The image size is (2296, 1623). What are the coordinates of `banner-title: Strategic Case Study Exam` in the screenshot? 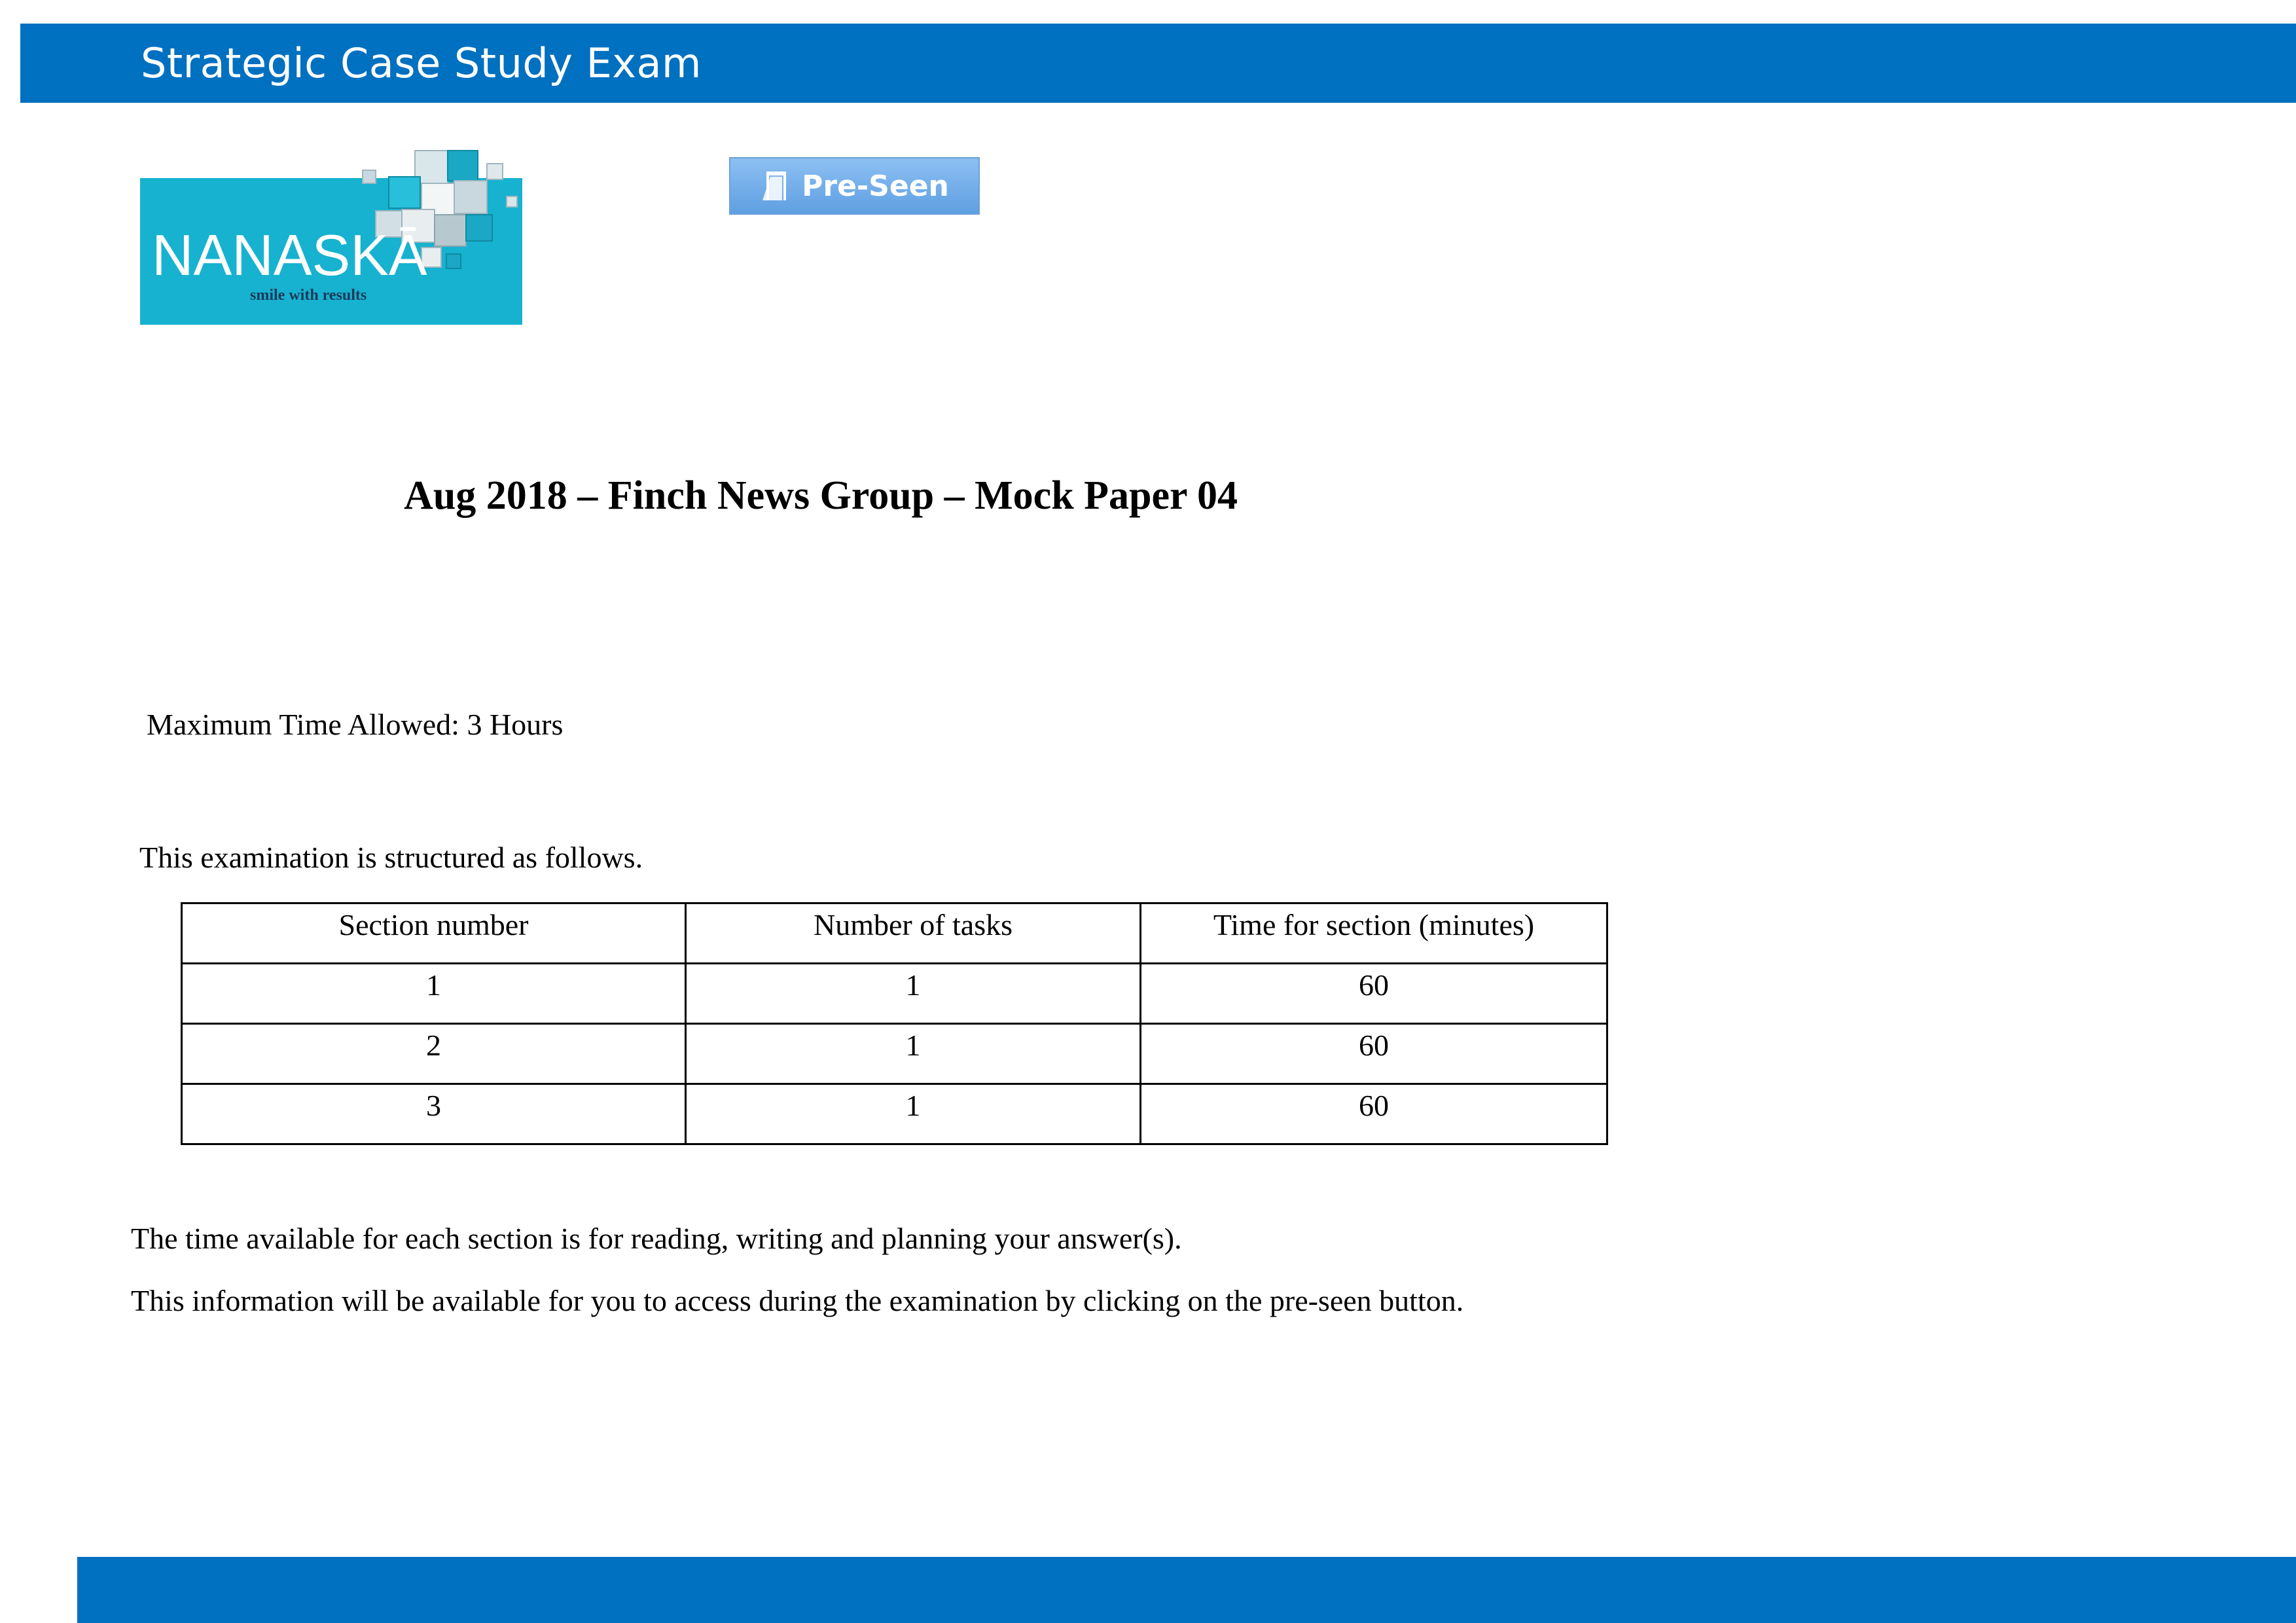 It's located at (421, 63).